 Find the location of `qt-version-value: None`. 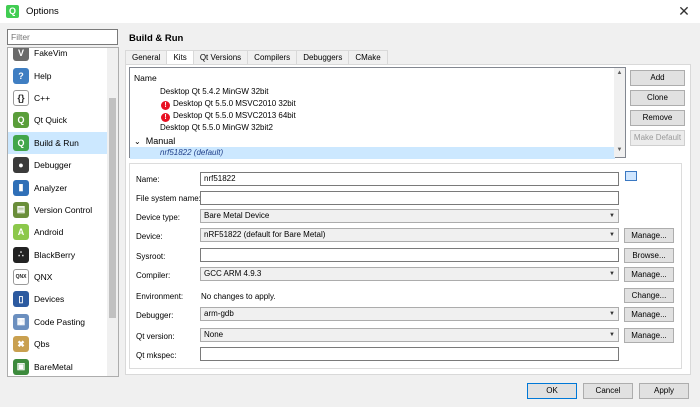

qt-version-value: None is located at coordinates (214, 334).